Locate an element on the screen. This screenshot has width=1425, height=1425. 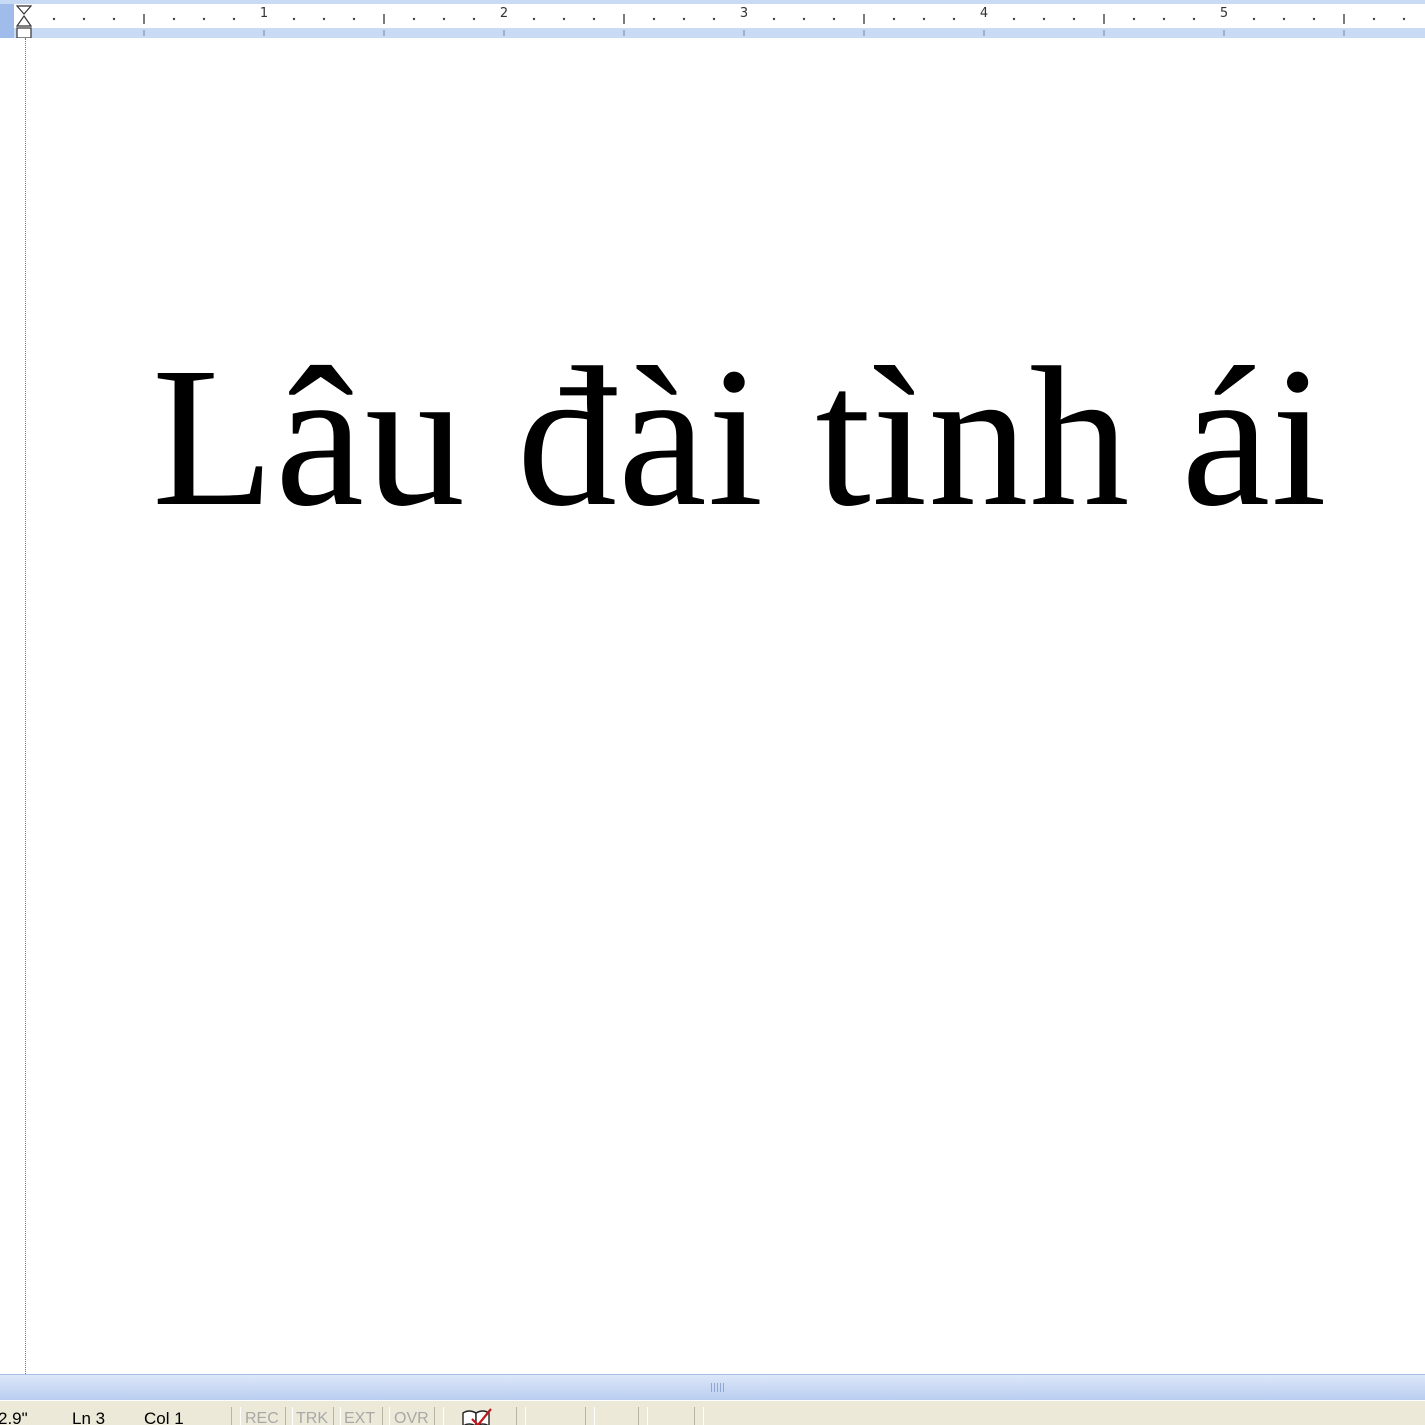
status-bar: 2.9" Ln 3 Col 1 REC TRK EXT OVR is located at coordinates (712, 1412).